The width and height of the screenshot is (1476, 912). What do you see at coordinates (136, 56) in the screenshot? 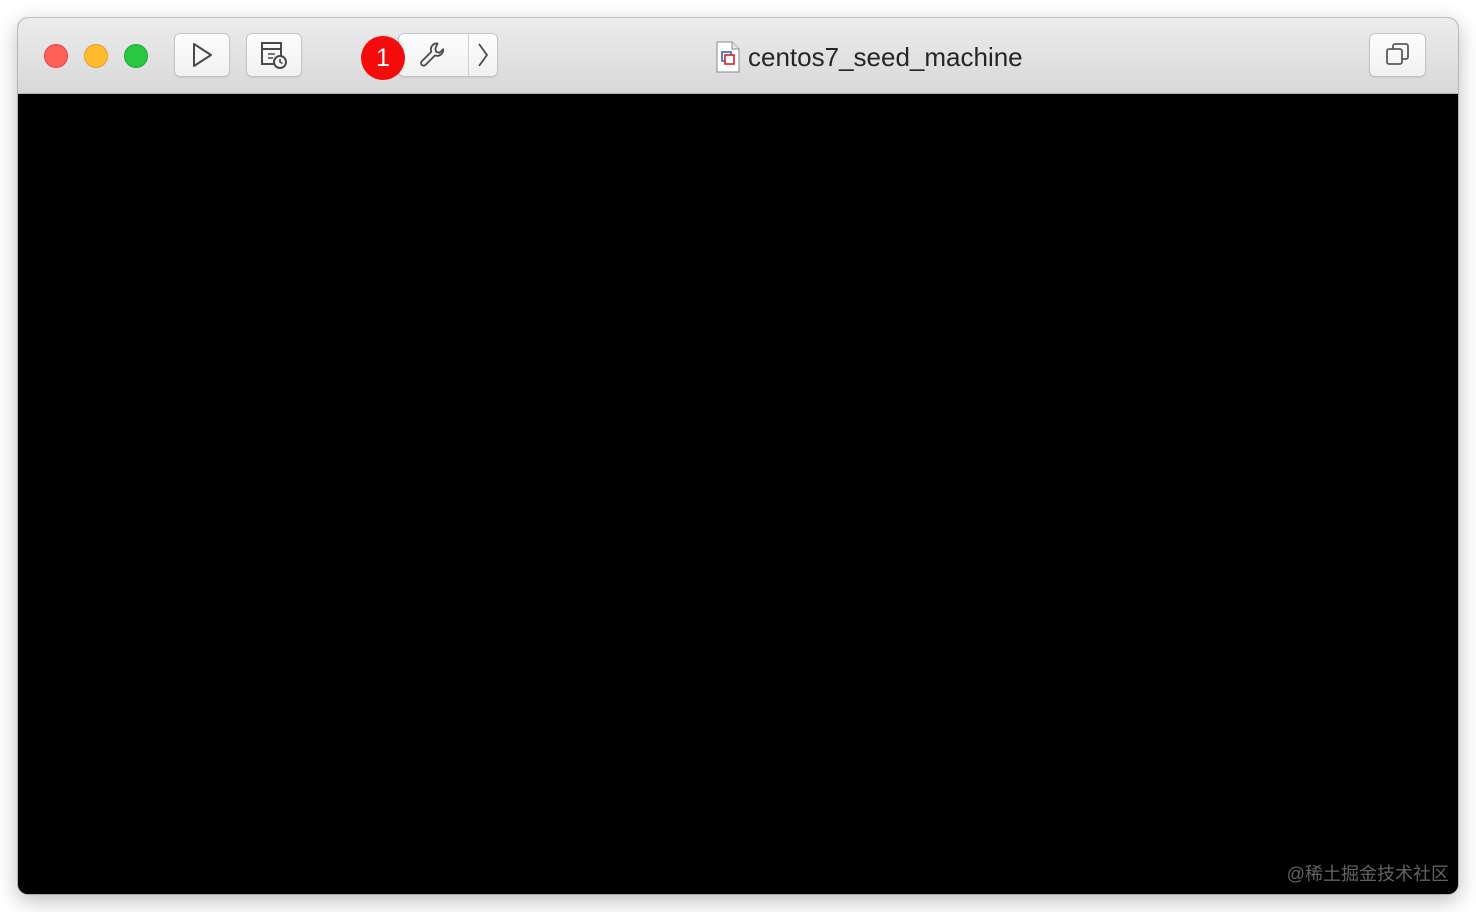
I see `maximize-window-button` at bounding box center [136, 56].